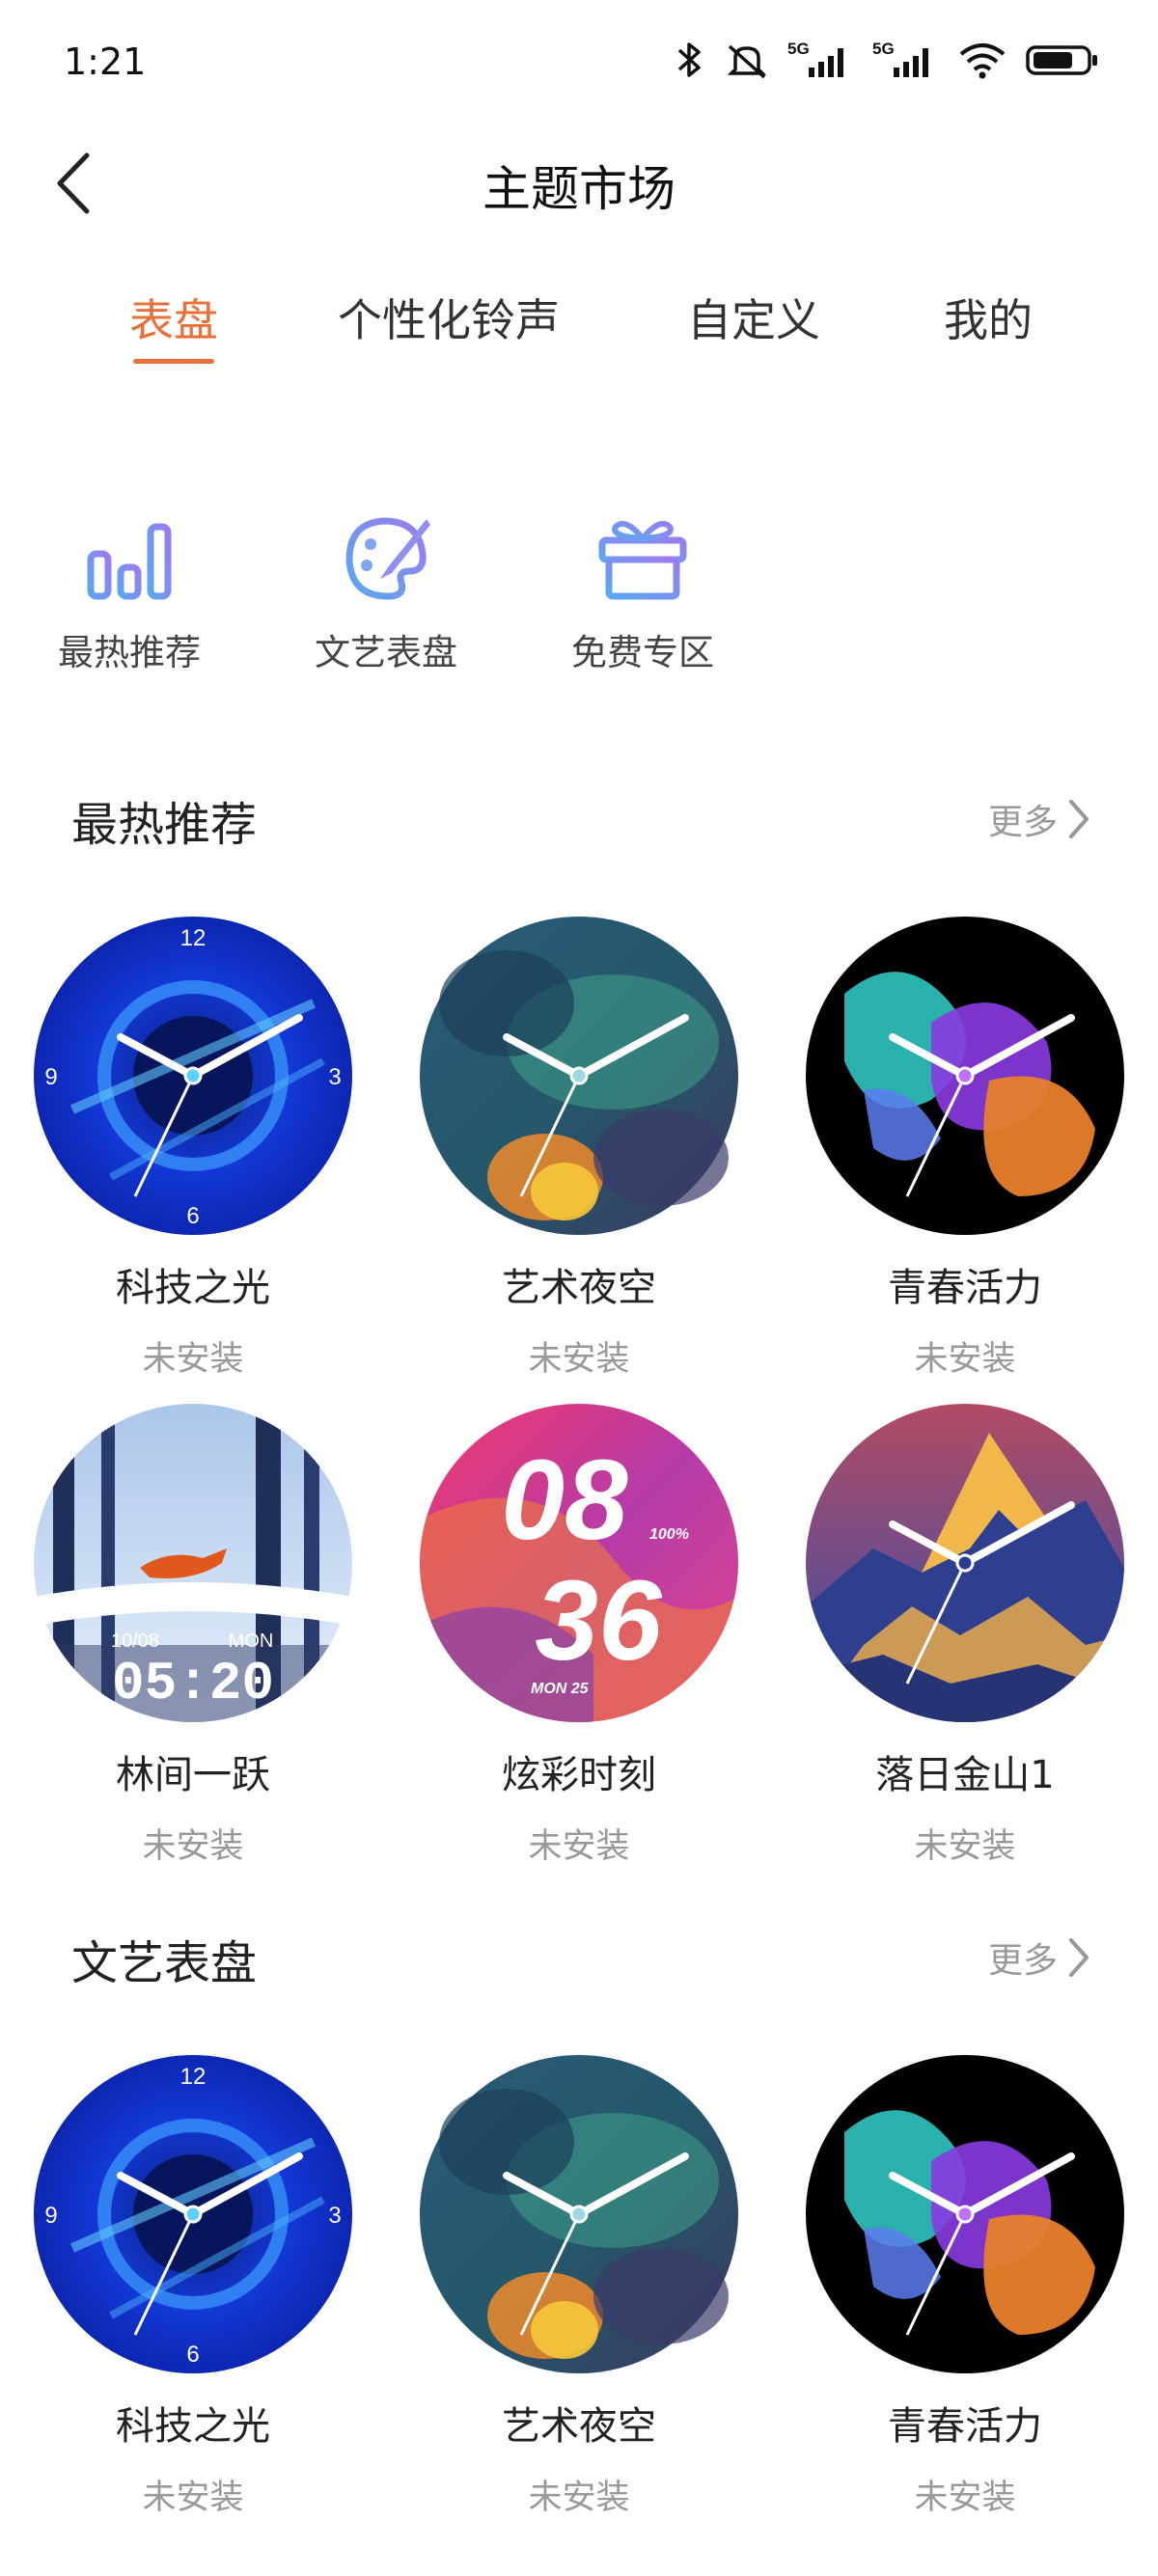 This screenshot has width=1158, height=2576. I want to click on category-hot: 最热推荐, so click(129, 593).